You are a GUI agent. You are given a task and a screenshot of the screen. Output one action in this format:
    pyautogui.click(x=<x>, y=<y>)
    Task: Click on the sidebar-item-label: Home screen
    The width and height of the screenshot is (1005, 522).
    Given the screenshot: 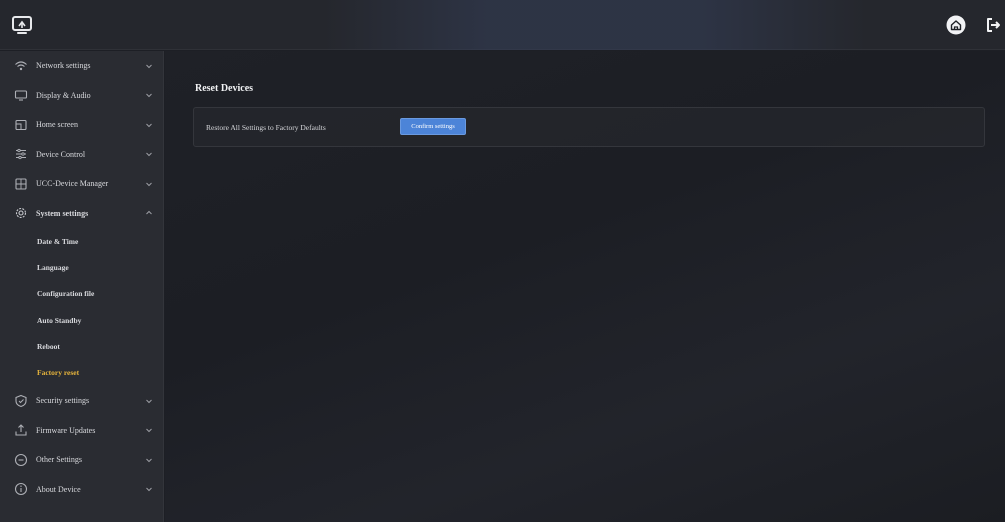 What is the action you would take?
    pyautogui.click(x=57, y=125)
    